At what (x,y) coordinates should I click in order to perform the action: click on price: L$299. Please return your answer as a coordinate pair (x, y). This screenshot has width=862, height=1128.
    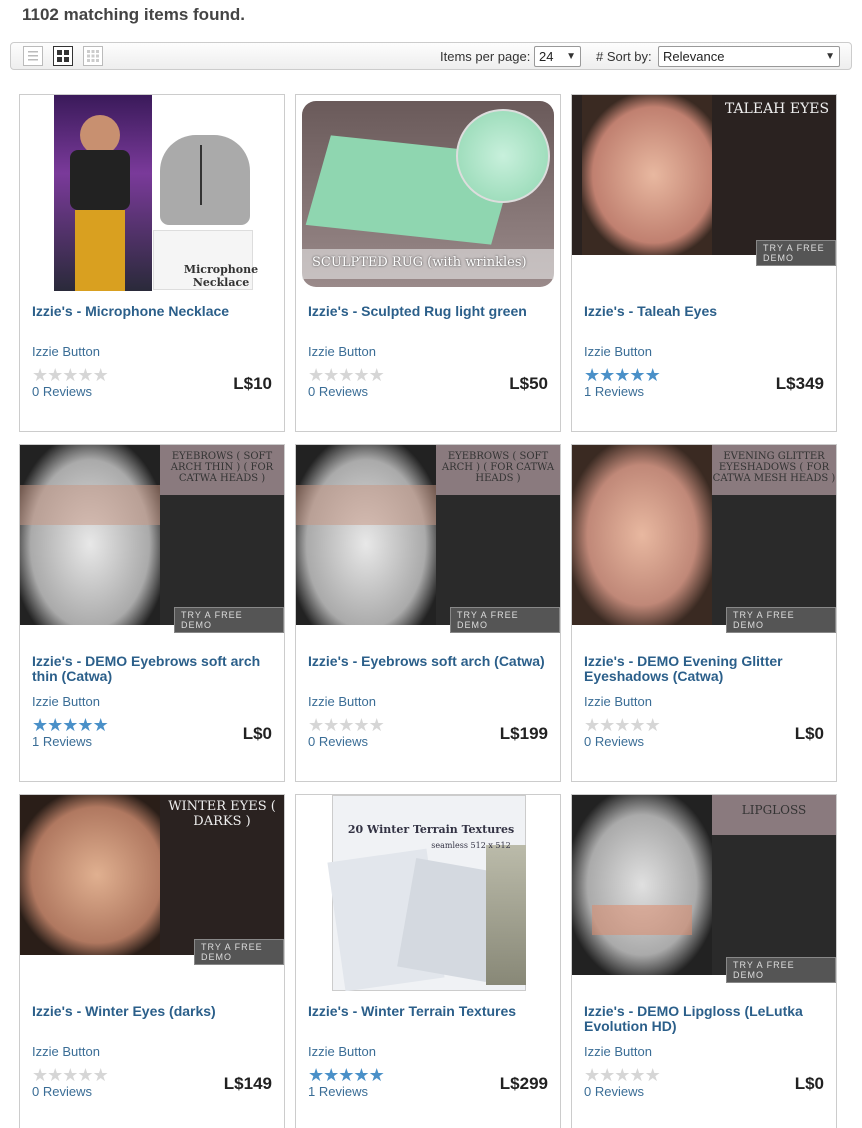
    Looking at the image, I should click on (523, 1083).